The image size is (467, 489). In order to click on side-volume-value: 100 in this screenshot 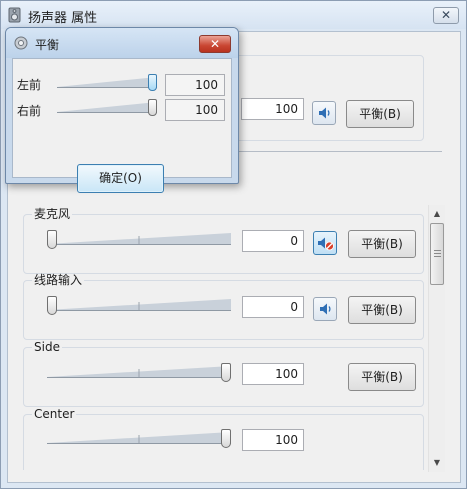, I will do `click(273, 374)`.